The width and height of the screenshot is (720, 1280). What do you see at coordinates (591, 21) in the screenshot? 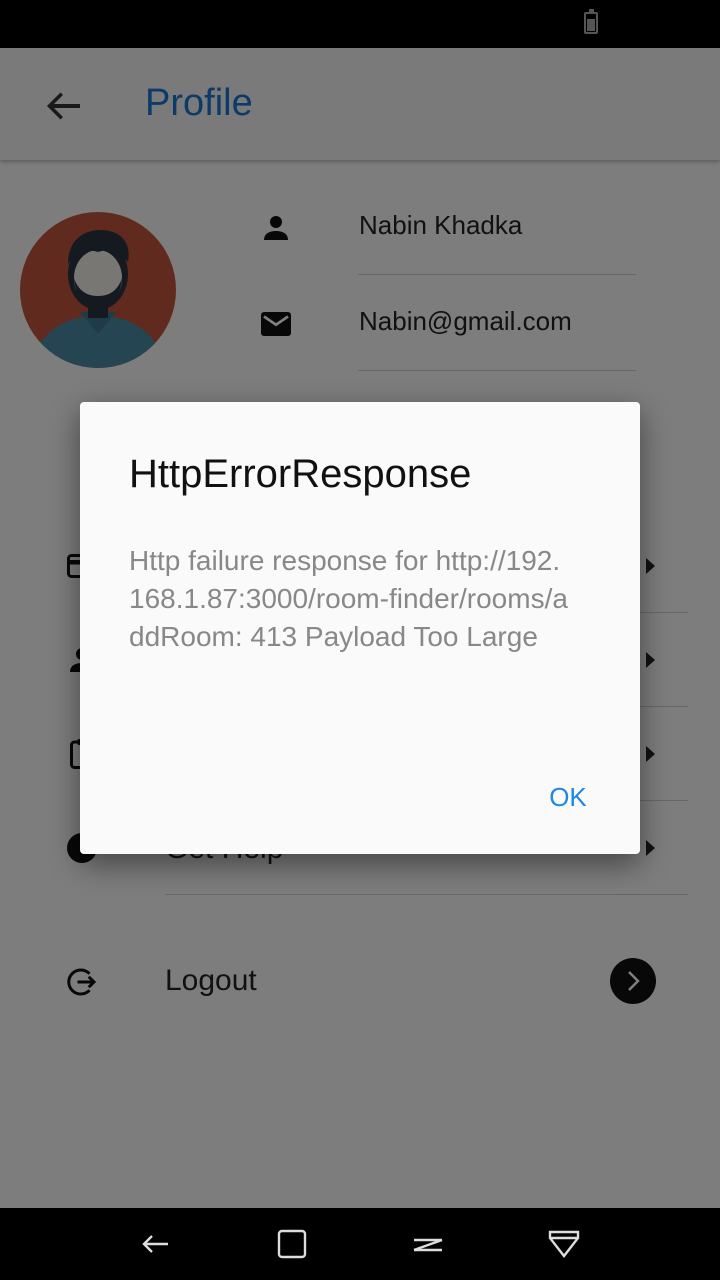
I see `battery-icon` at bounding box center [591, 21].